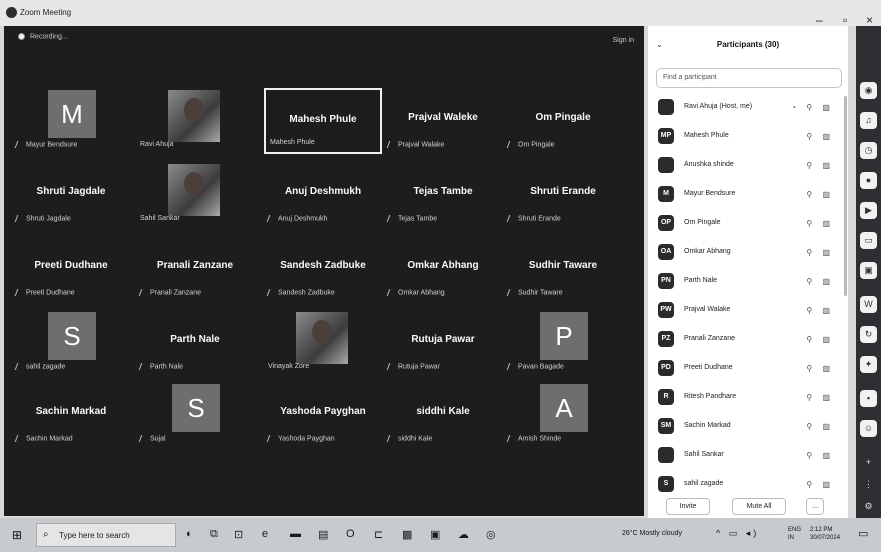 The height and width of the screenshot is (552, 881). I want to click on video-tile: Ravi Ahuja, so click(195, 121).